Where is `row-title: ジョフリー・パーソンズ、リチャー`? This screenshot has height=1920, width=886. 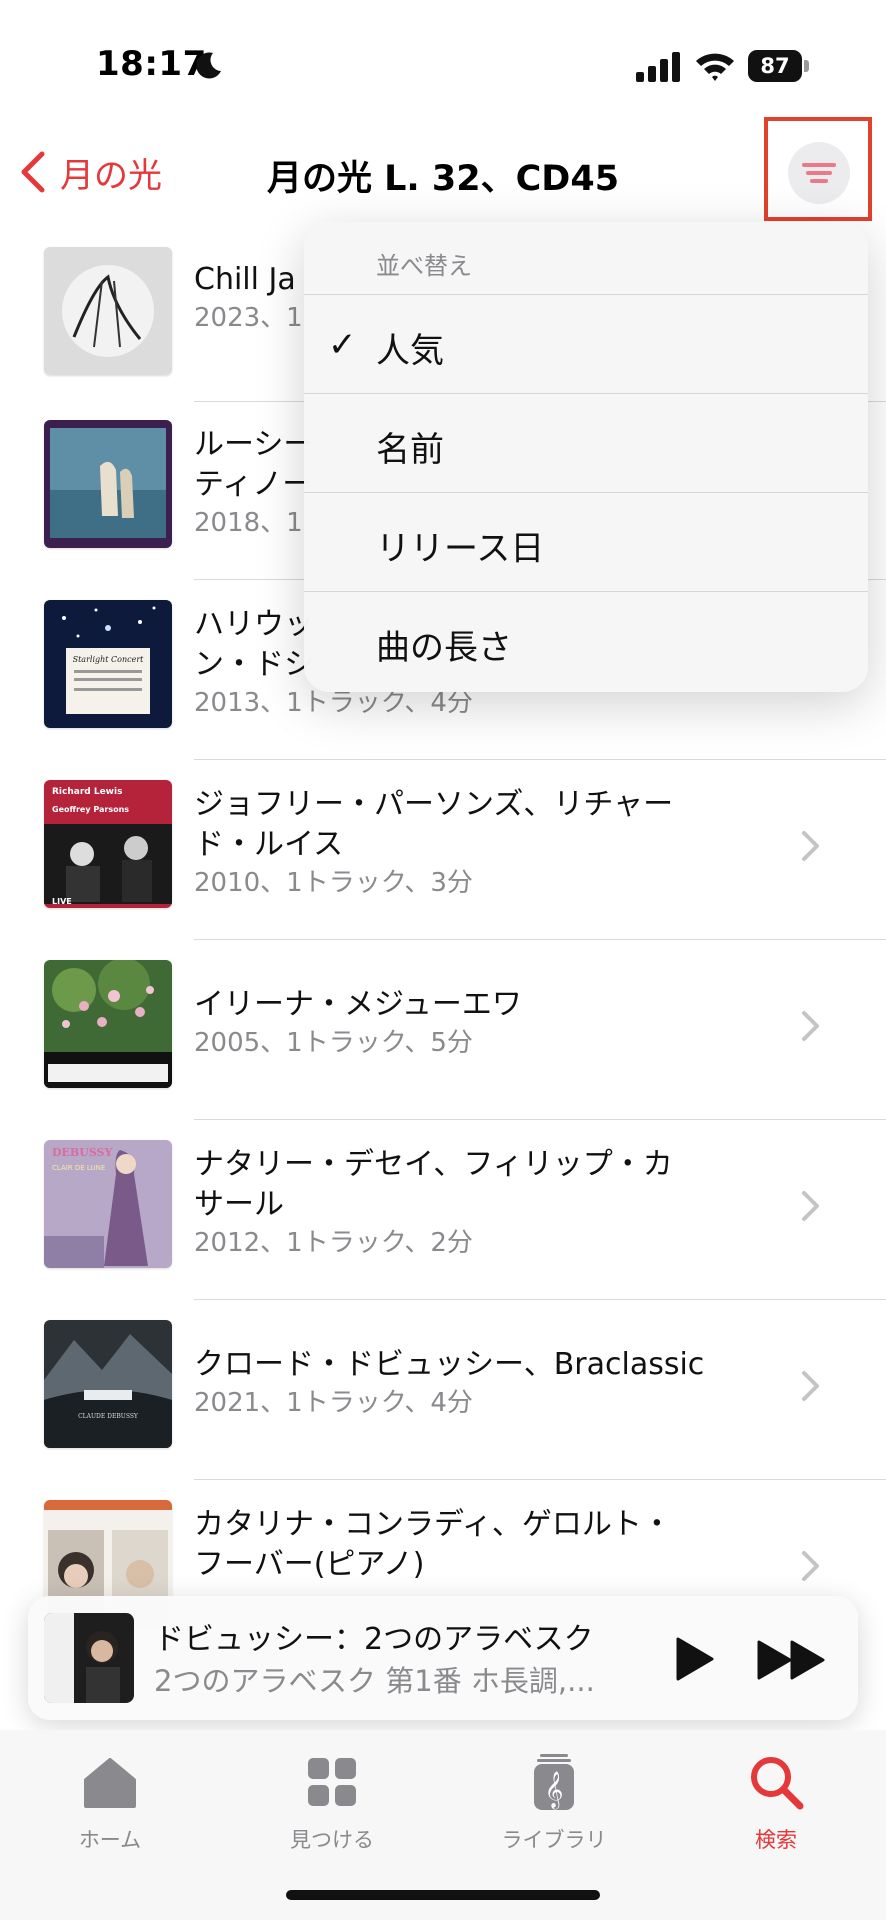
row-title: ジョフリー・パーソンズ、リチャー is located at coordinates (434, 804).